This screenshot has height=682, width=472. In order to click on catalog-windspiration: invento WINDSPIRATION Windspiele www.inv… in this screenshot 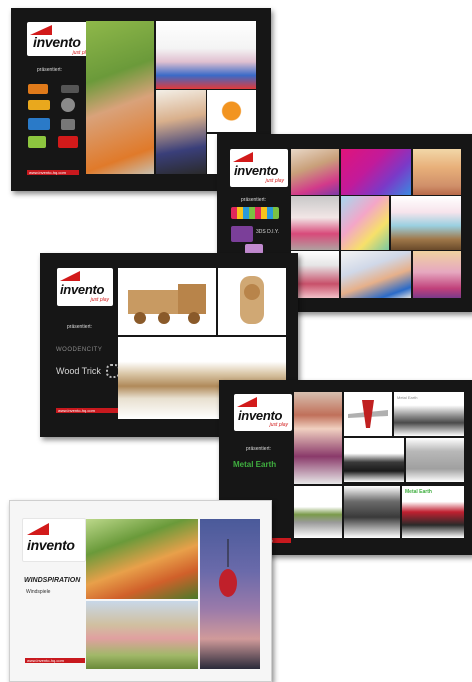, I will do `click(140, 591)`.